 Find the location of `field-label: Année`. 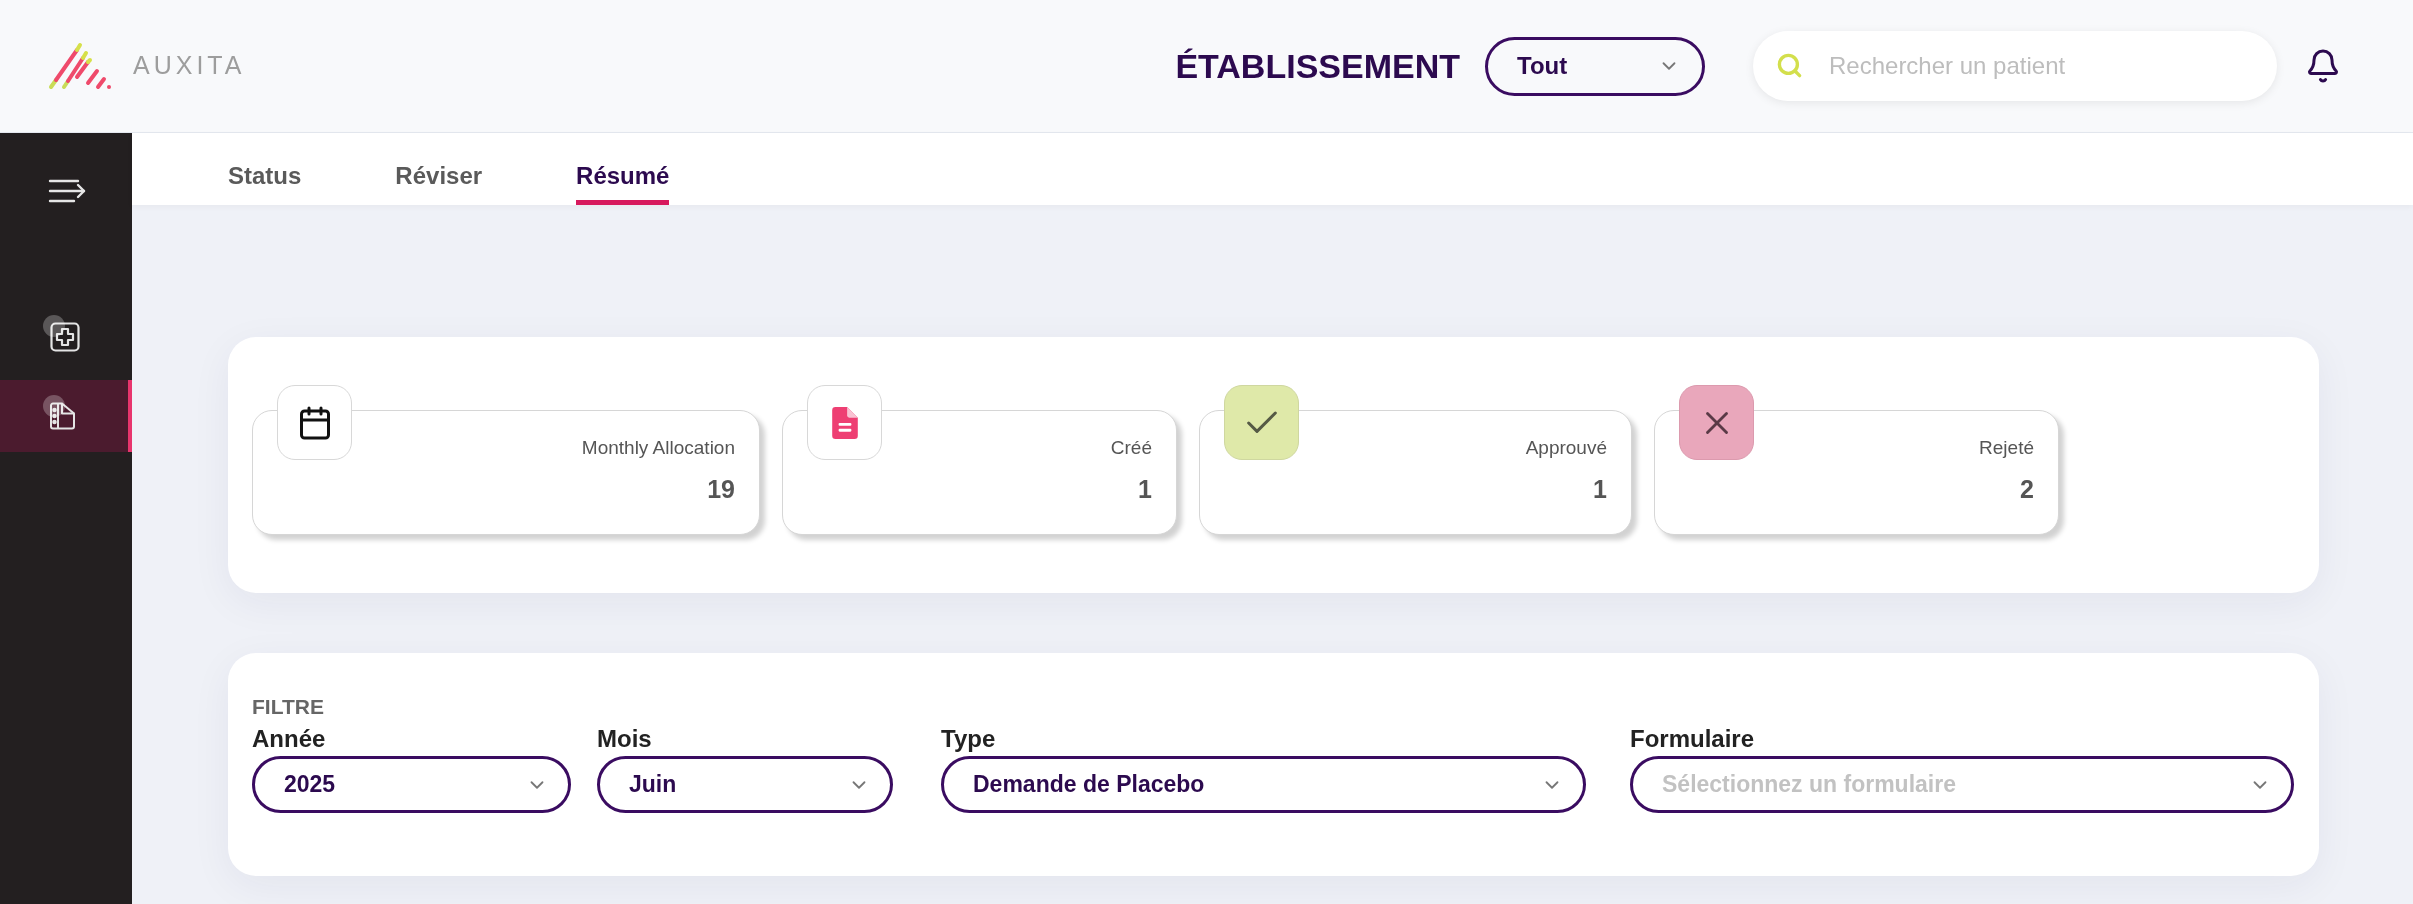

field-label: Année is located at coordinates (289, 739).